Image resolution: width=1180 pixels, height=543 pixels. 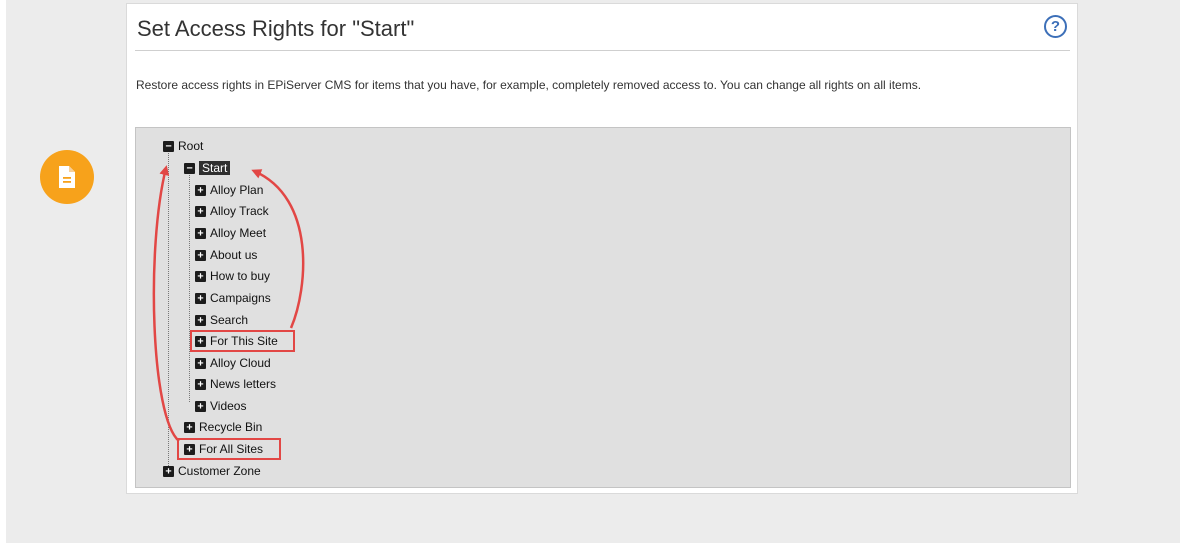 I want to click on tree-node-search: + Search, so click(x=221, y=320).